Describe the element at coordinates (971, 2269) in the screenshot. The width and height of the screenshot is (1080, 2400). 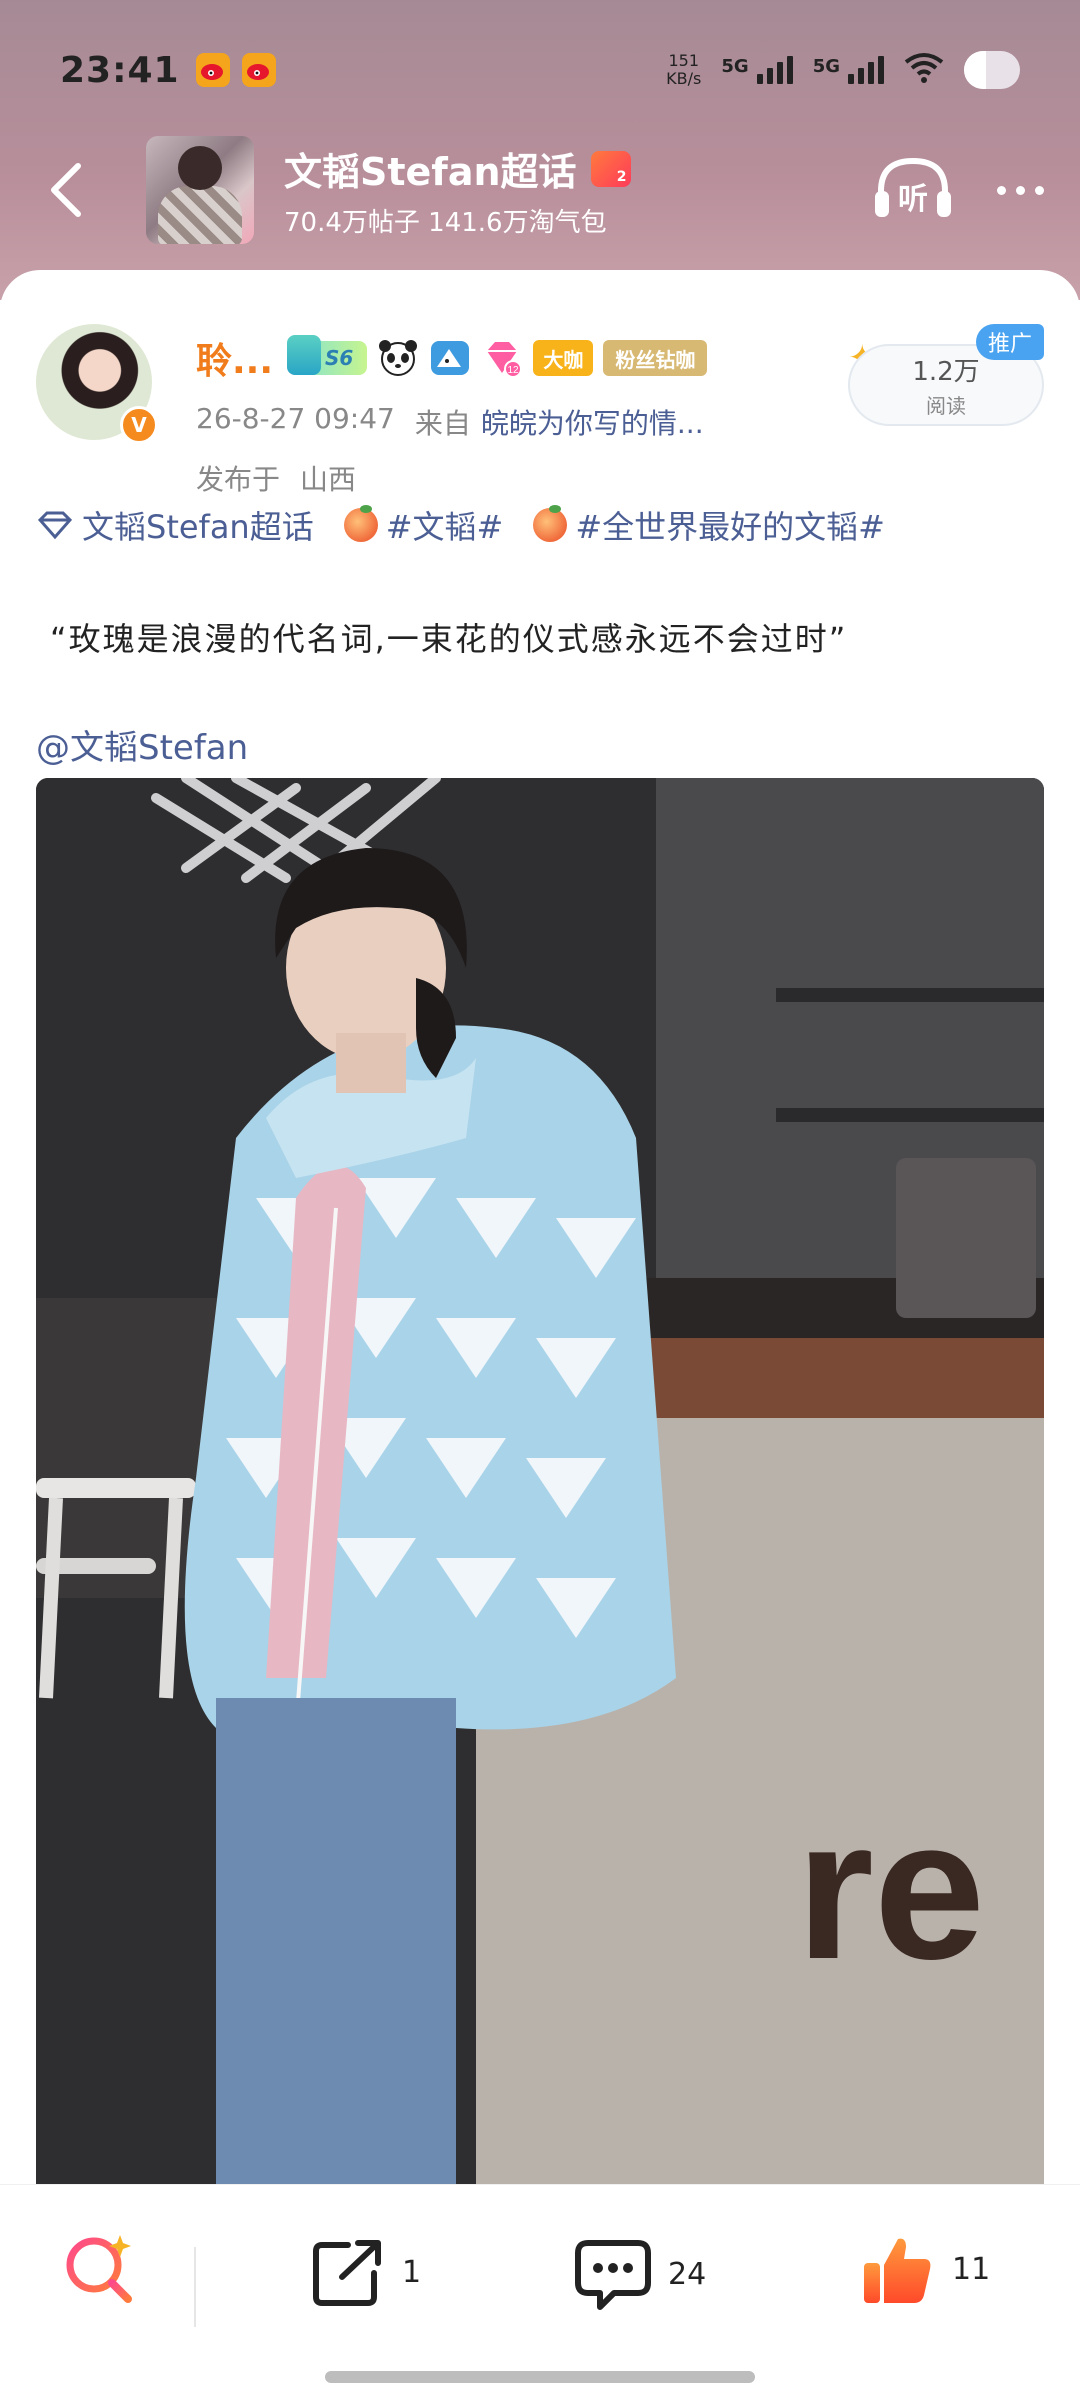
I see `like-count: 11` at that location.